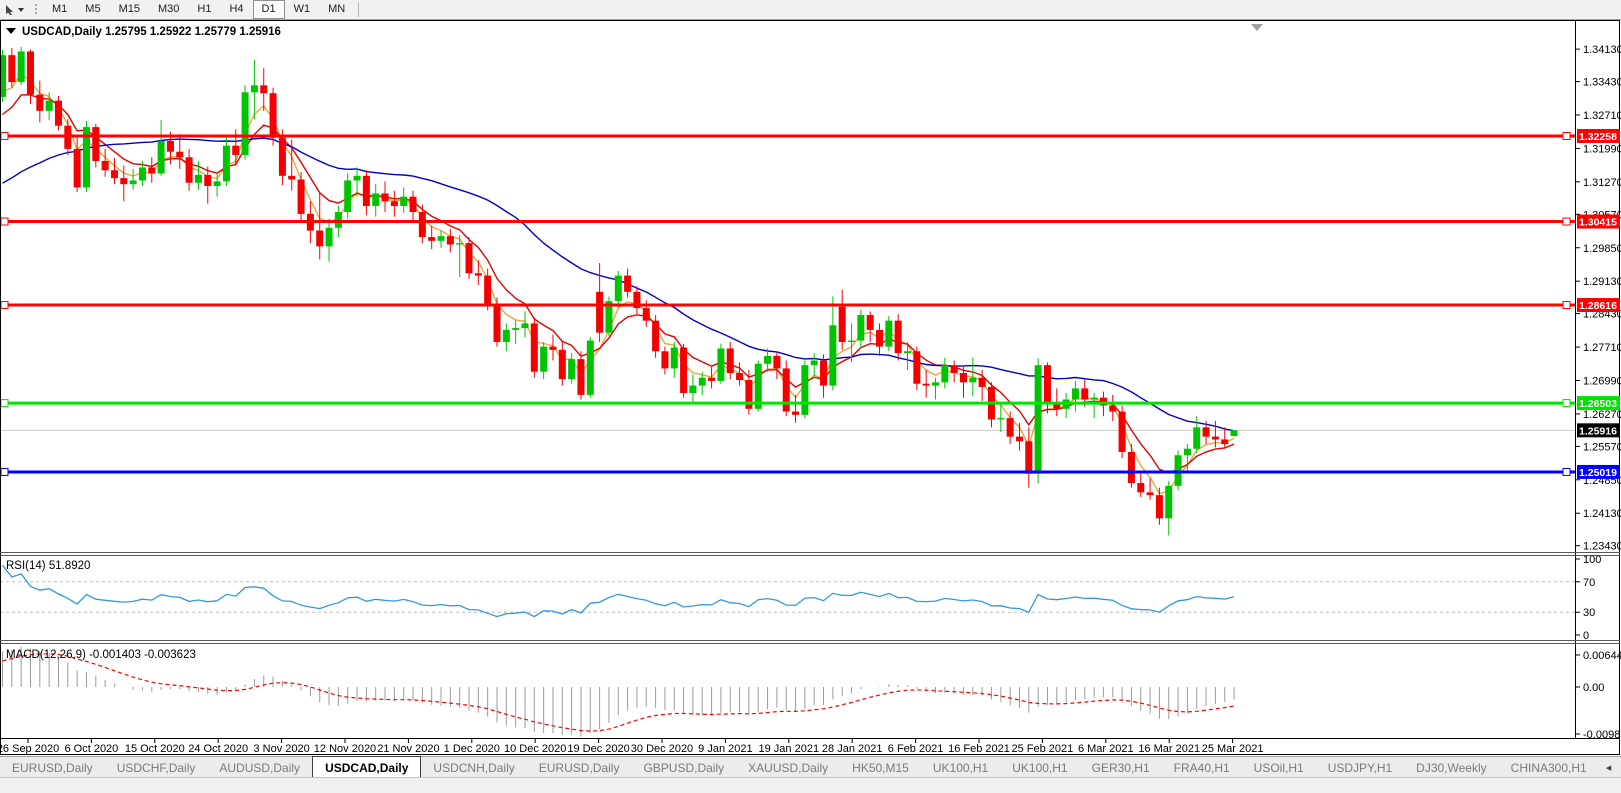  What do you see at coordinates (880, 767) in the screenshot?
I see `chart-tab-hk50-m15: HK50,M15` at bounding box center [880, 767].